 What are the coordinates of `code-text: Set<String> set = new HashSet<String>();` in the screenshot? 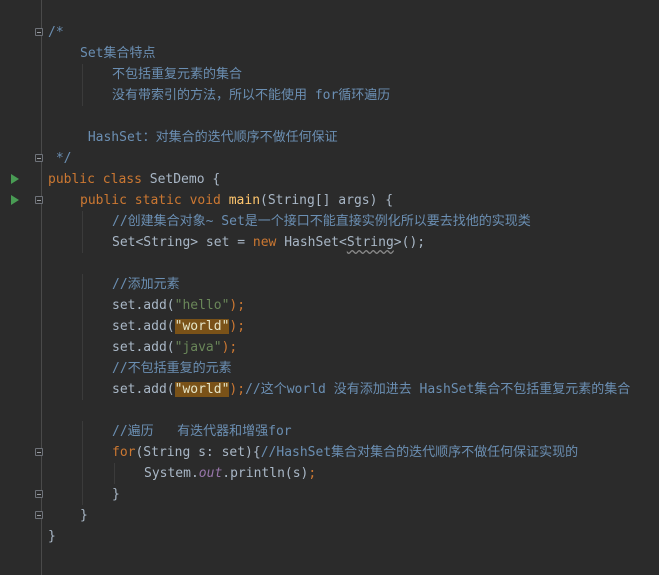 It's located at (268, 242).